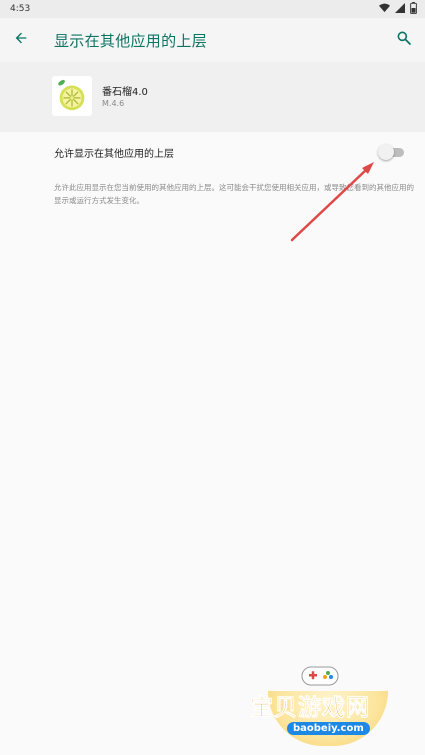  I want to click on signal-icon, so click(400, 8).